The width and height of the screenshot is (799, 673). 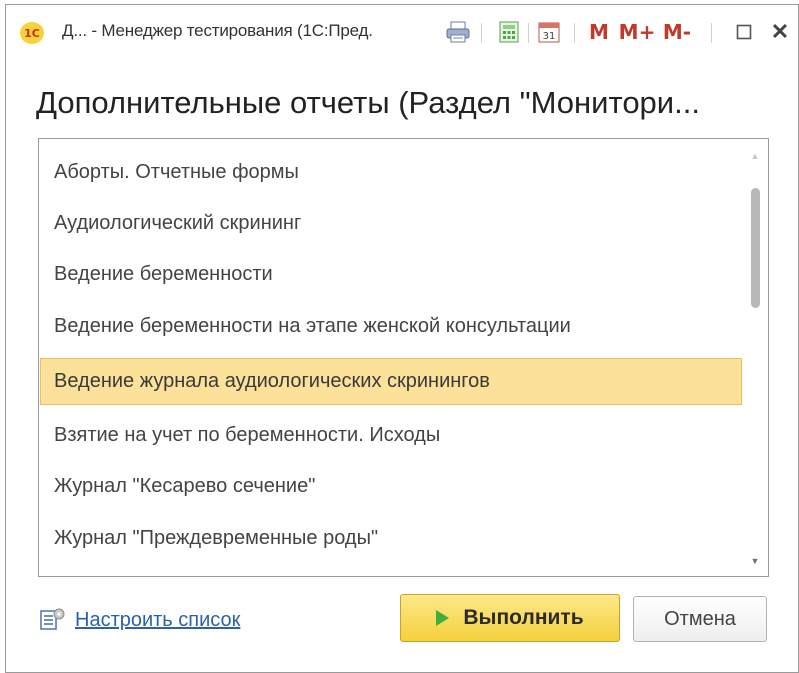 What do you see at coordinates (391, 435) in the screenshot?
I see `list-item: Взятие на учет по беременности. Исходы` at bounding box center [391, 435].